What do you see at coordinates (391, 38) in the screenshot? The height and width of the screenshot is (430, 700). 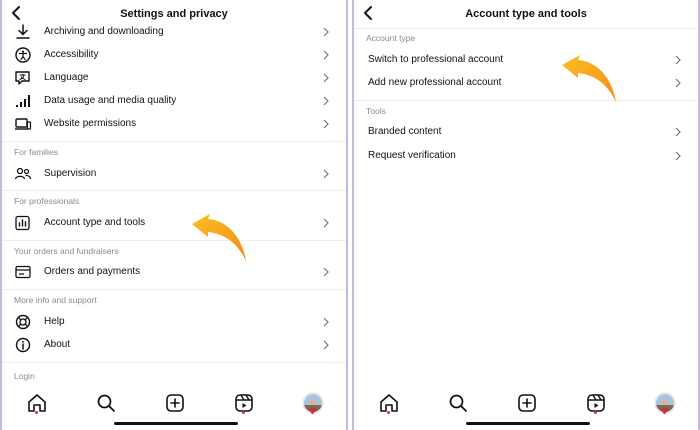 I see `section-header-account-type: Account type` at bounding box center [391, 38].